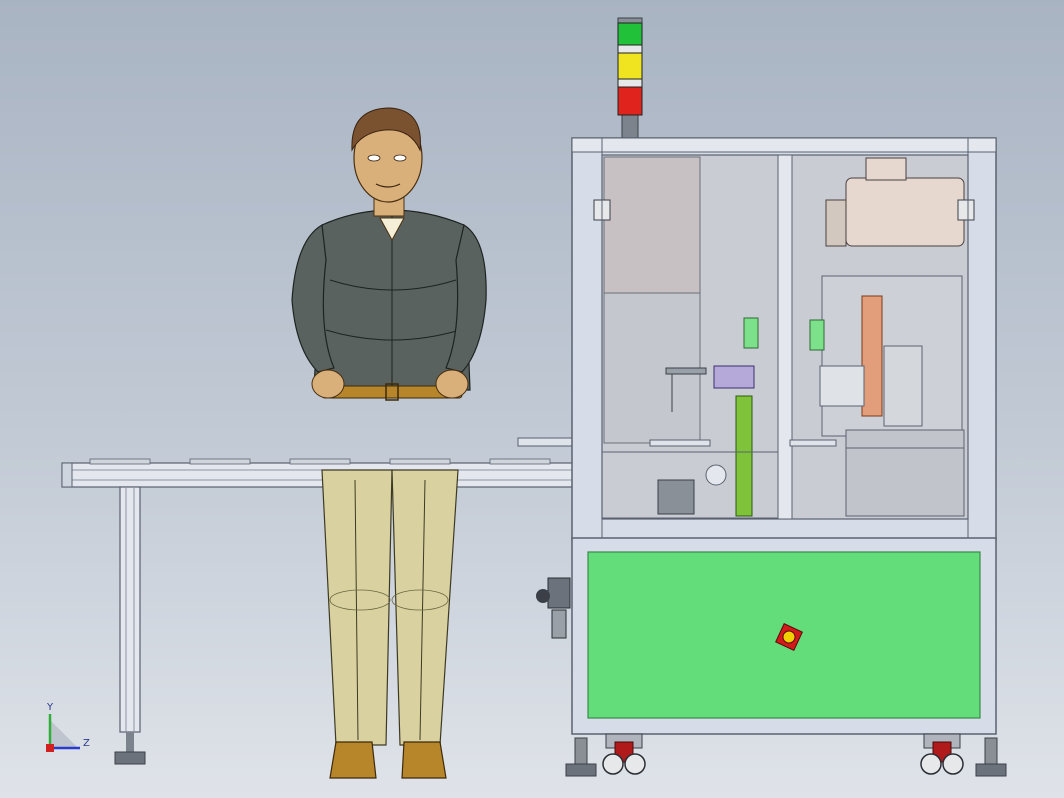 This screenshot has width=1064, height=798. Describe the element at coordinates (905, 212) in the screenshot. I see `motor` at that location.